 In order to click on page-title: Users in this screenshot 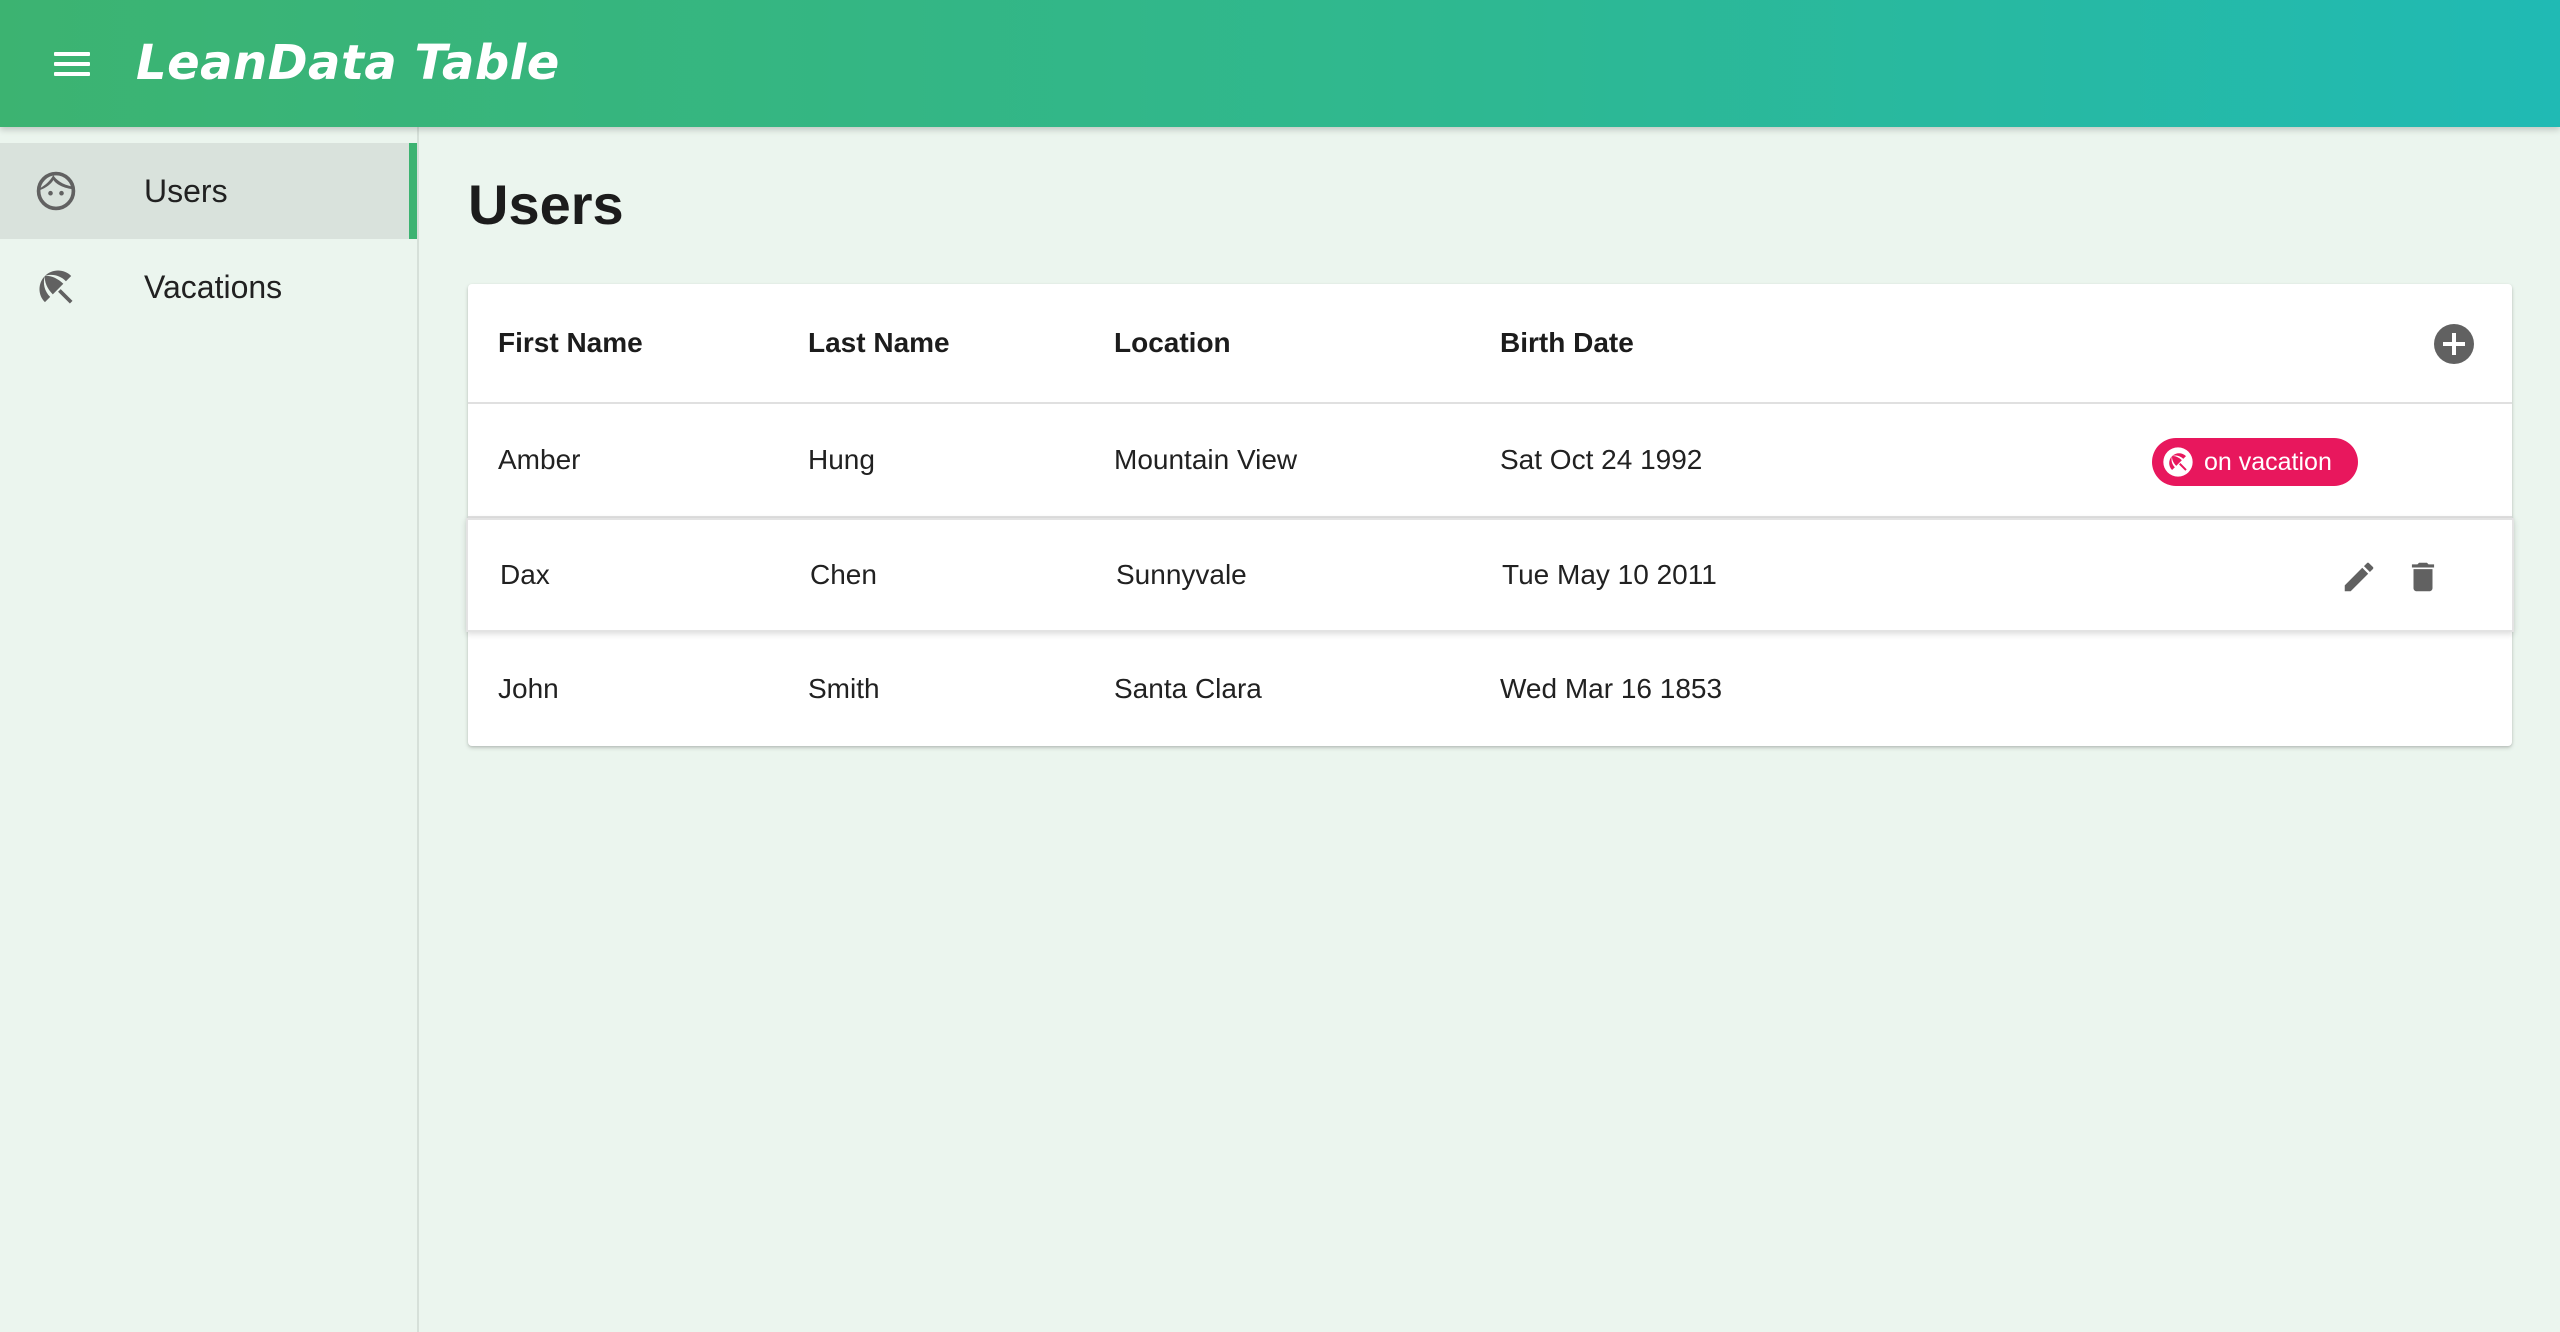, I will do `click(546, 204)`.